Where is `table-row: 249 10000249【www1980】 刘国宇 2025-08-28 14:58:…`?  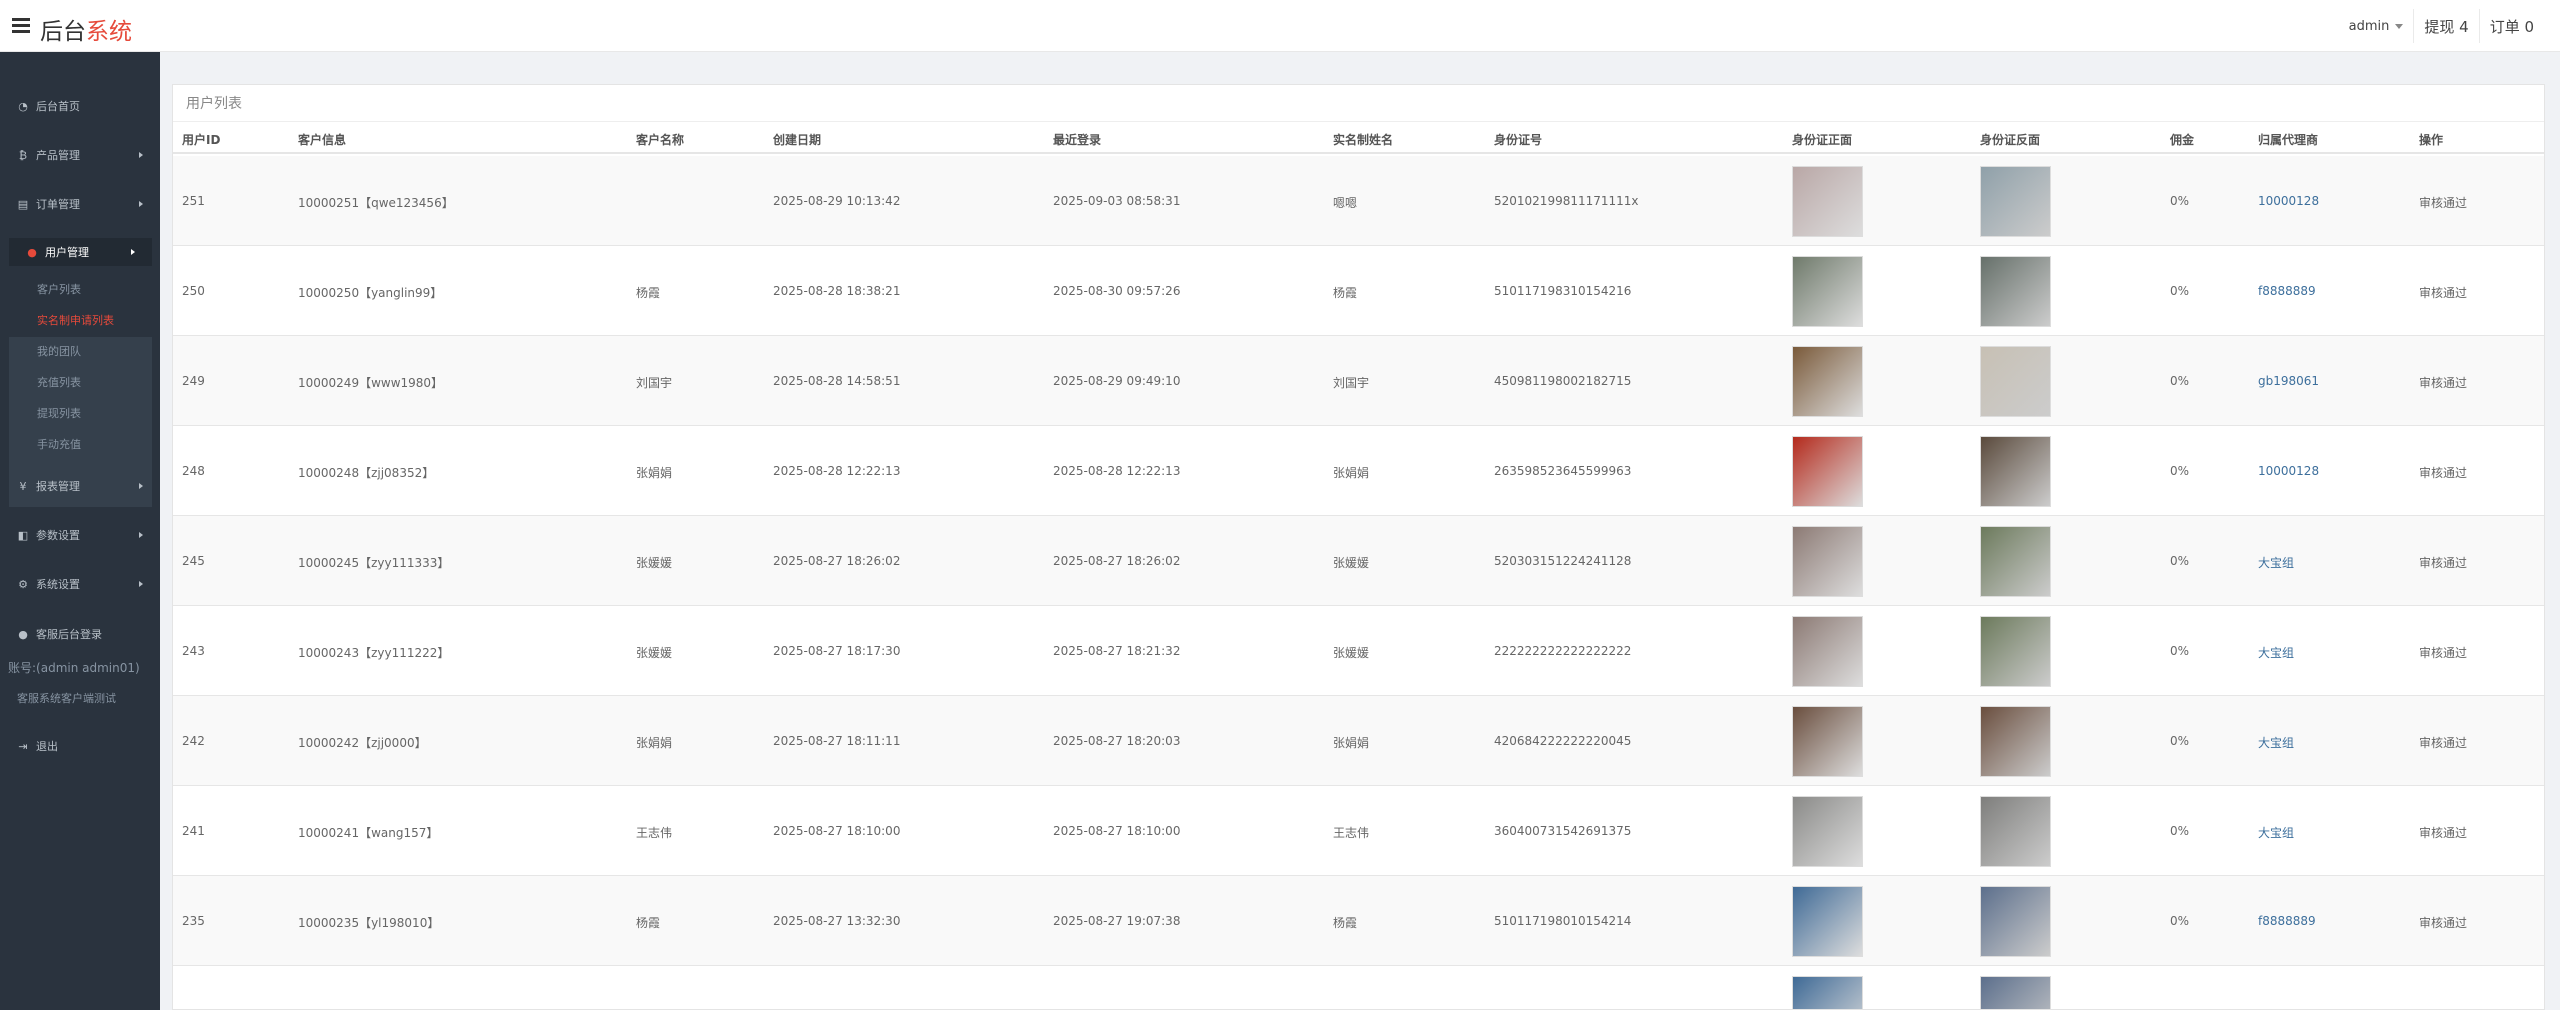
table-row: 249 10000249【www1980】 刘国宇 2025-08-28 14:58:… is located at coordinates (1358, 381).